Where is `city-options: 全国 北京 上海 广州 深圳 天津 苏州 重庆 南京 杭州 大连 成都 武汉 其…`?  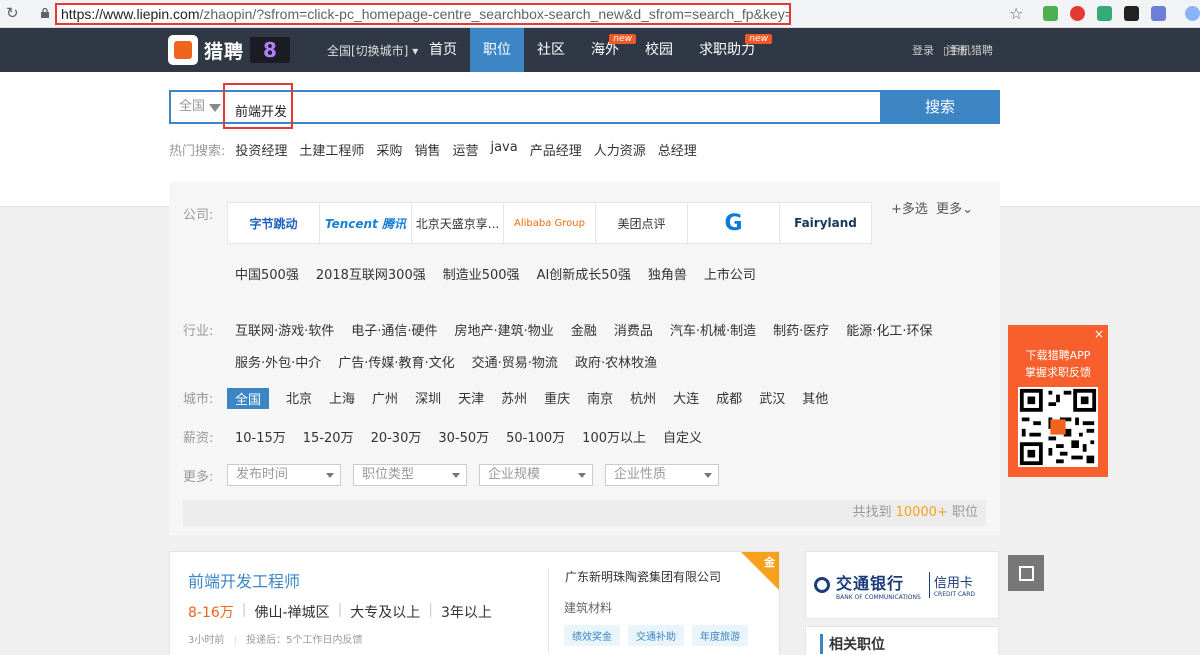 city-options: 全国 北京 上海 广州 深圳 天津 苏州 重庆 南京 杭州 大连 成都 武汉 其… is located at coordinates (536, 398).